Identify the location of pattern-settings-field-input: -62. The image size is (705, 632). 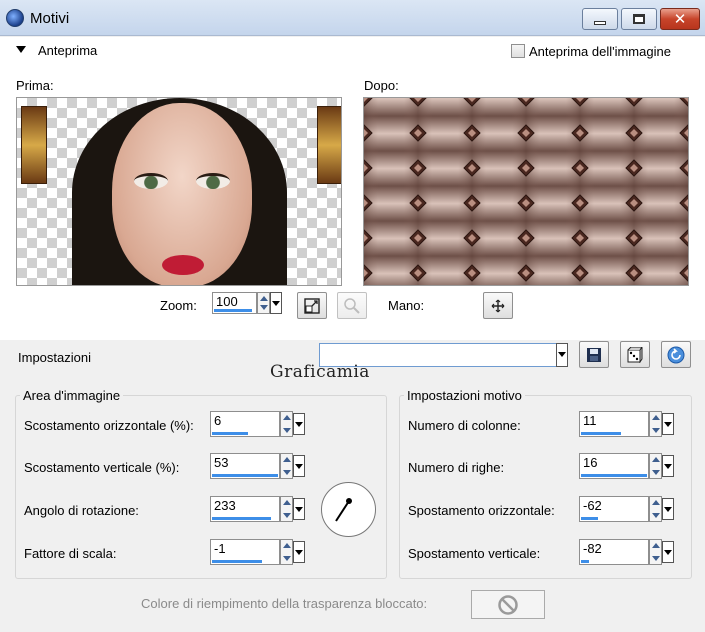
(614, 509).